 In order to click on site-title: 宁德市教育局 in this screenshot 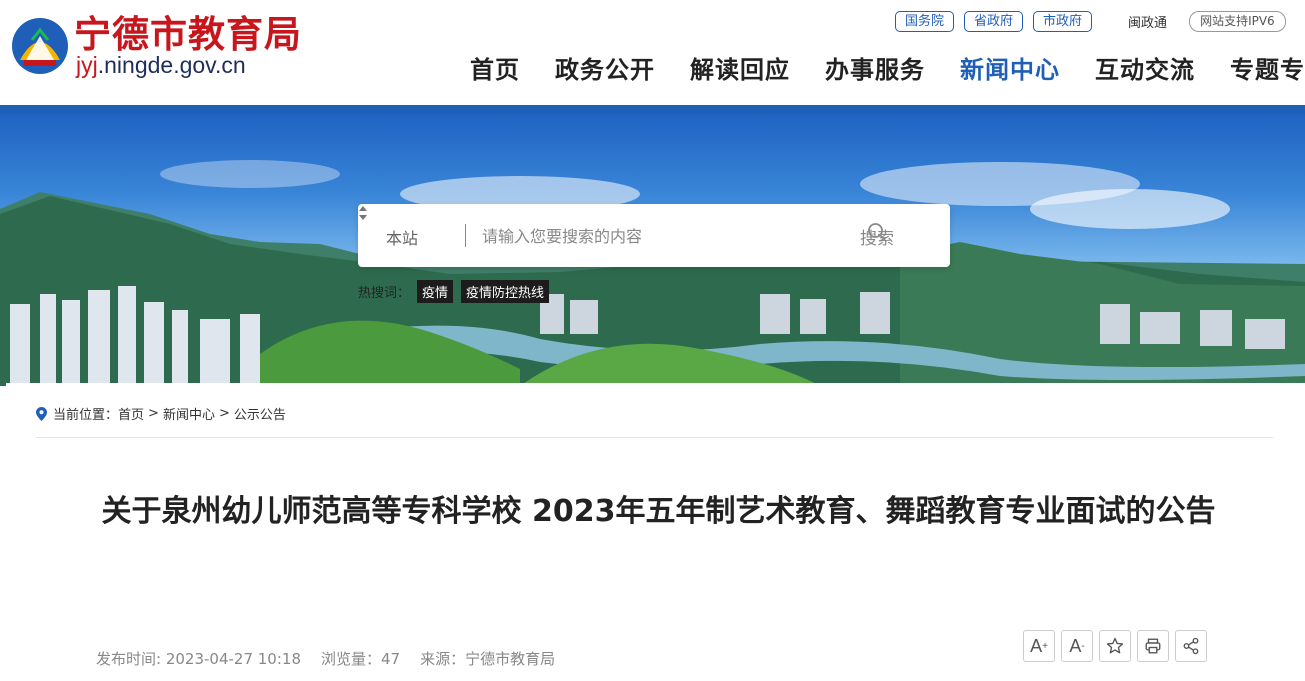, I will do `click(188, 31)`.